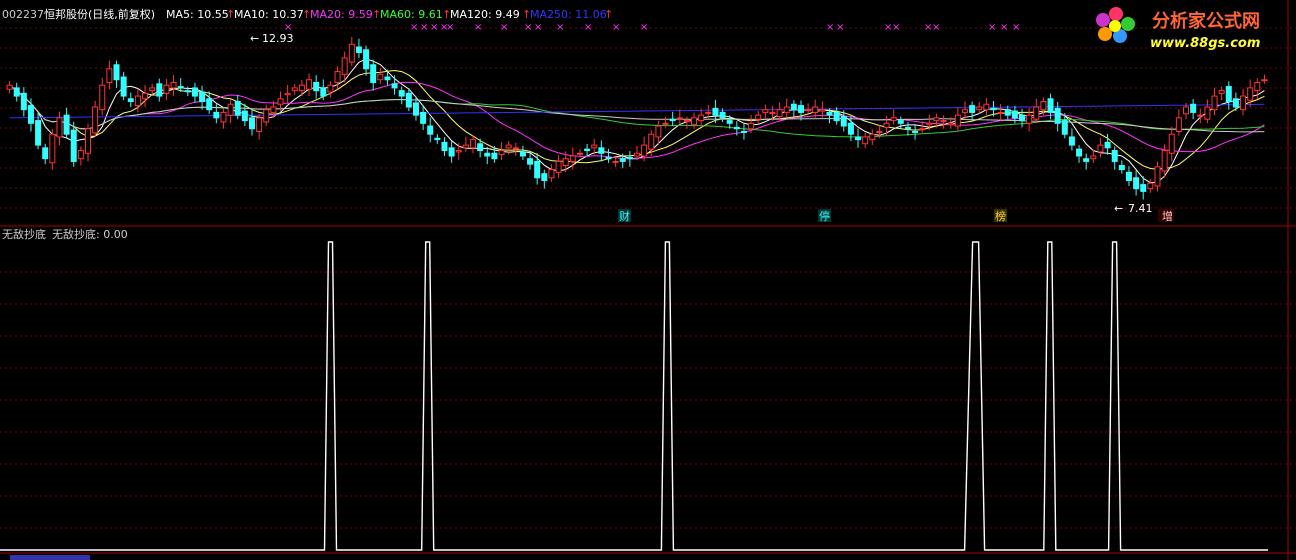  I want to click on ma-legend-item: MA120: 9.49, so click(485, 14).